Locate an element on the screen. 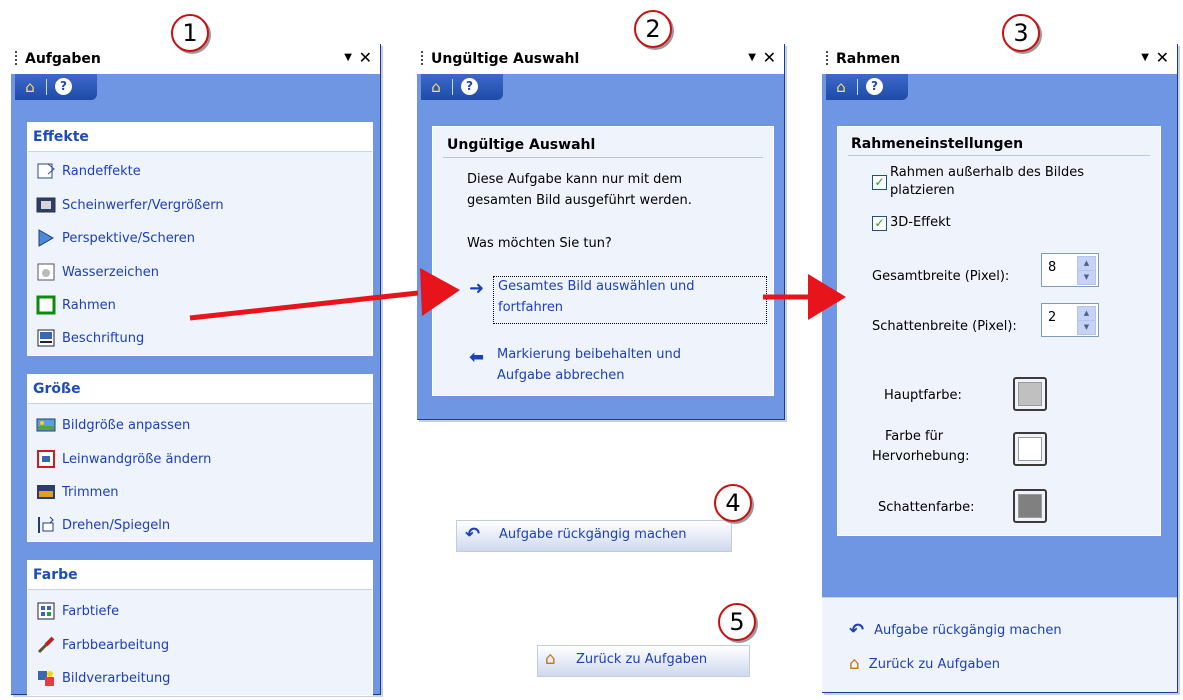 The width and height of the screenshot is (1183, 700). flow-arrows is located at coordinates (517, 294).